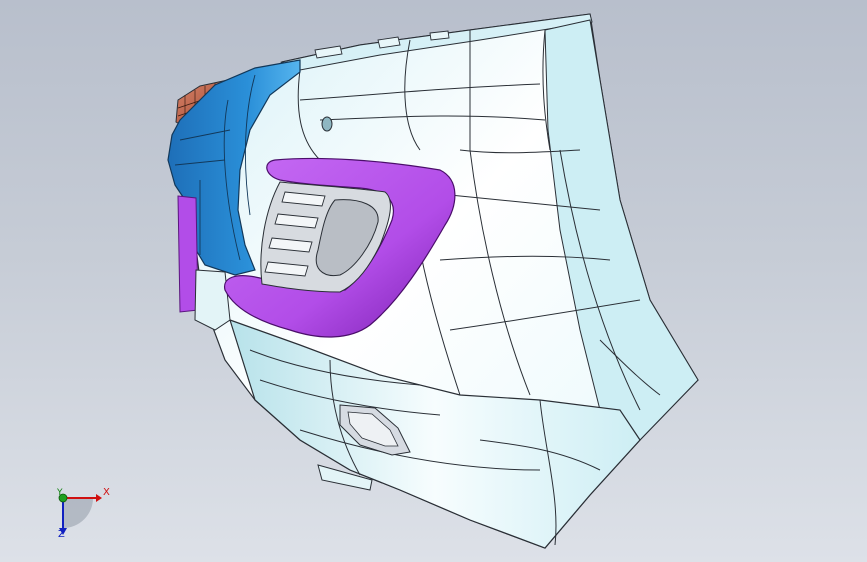 The image size is (867, 562). Describe the element at coordinates (106, 492) in the screenshot. I see `axis-x-label: X` at that location.